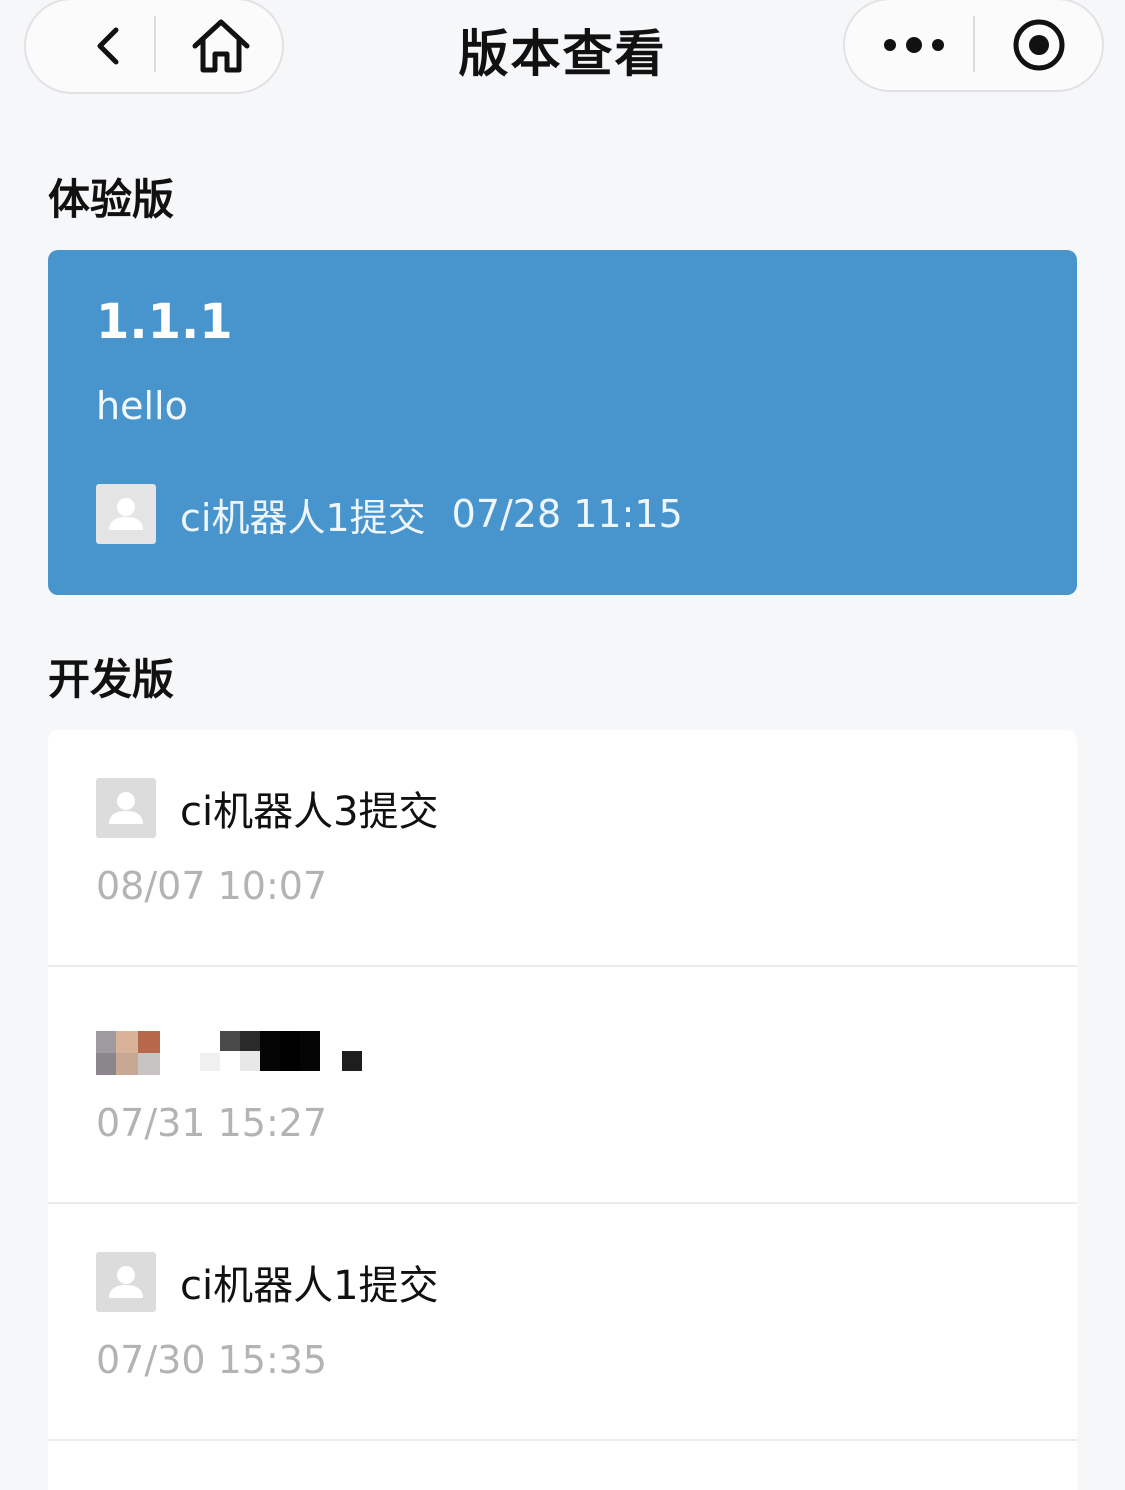 Image resolution: width=1125 pixels, height=1490 pixels. What do you see at coordinates (562, 55) in the screenshot?
I see `nav-bar: 版本查看` at bounding box center [562, 55].